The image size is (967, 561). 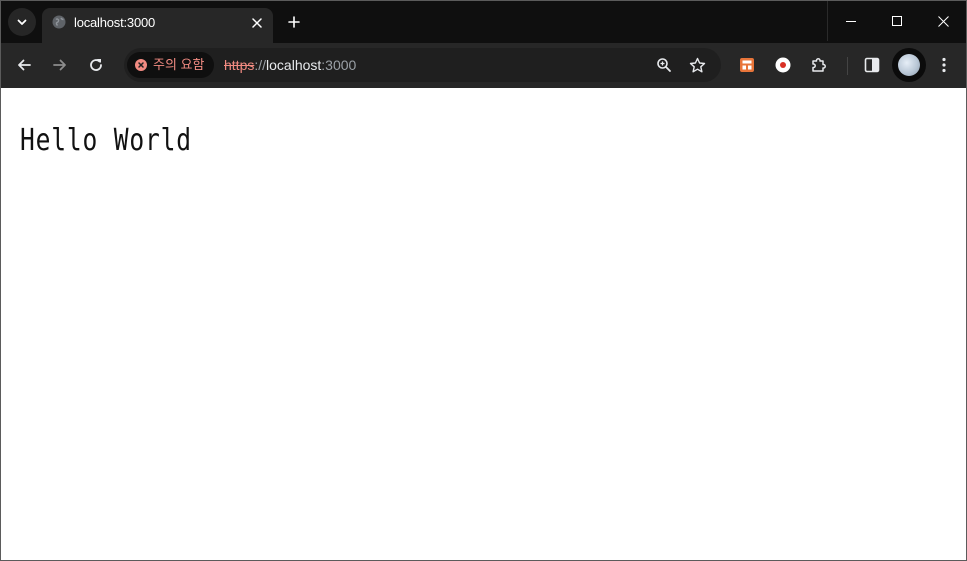 I want to click on forward-icon, so click(x=59, y=65).